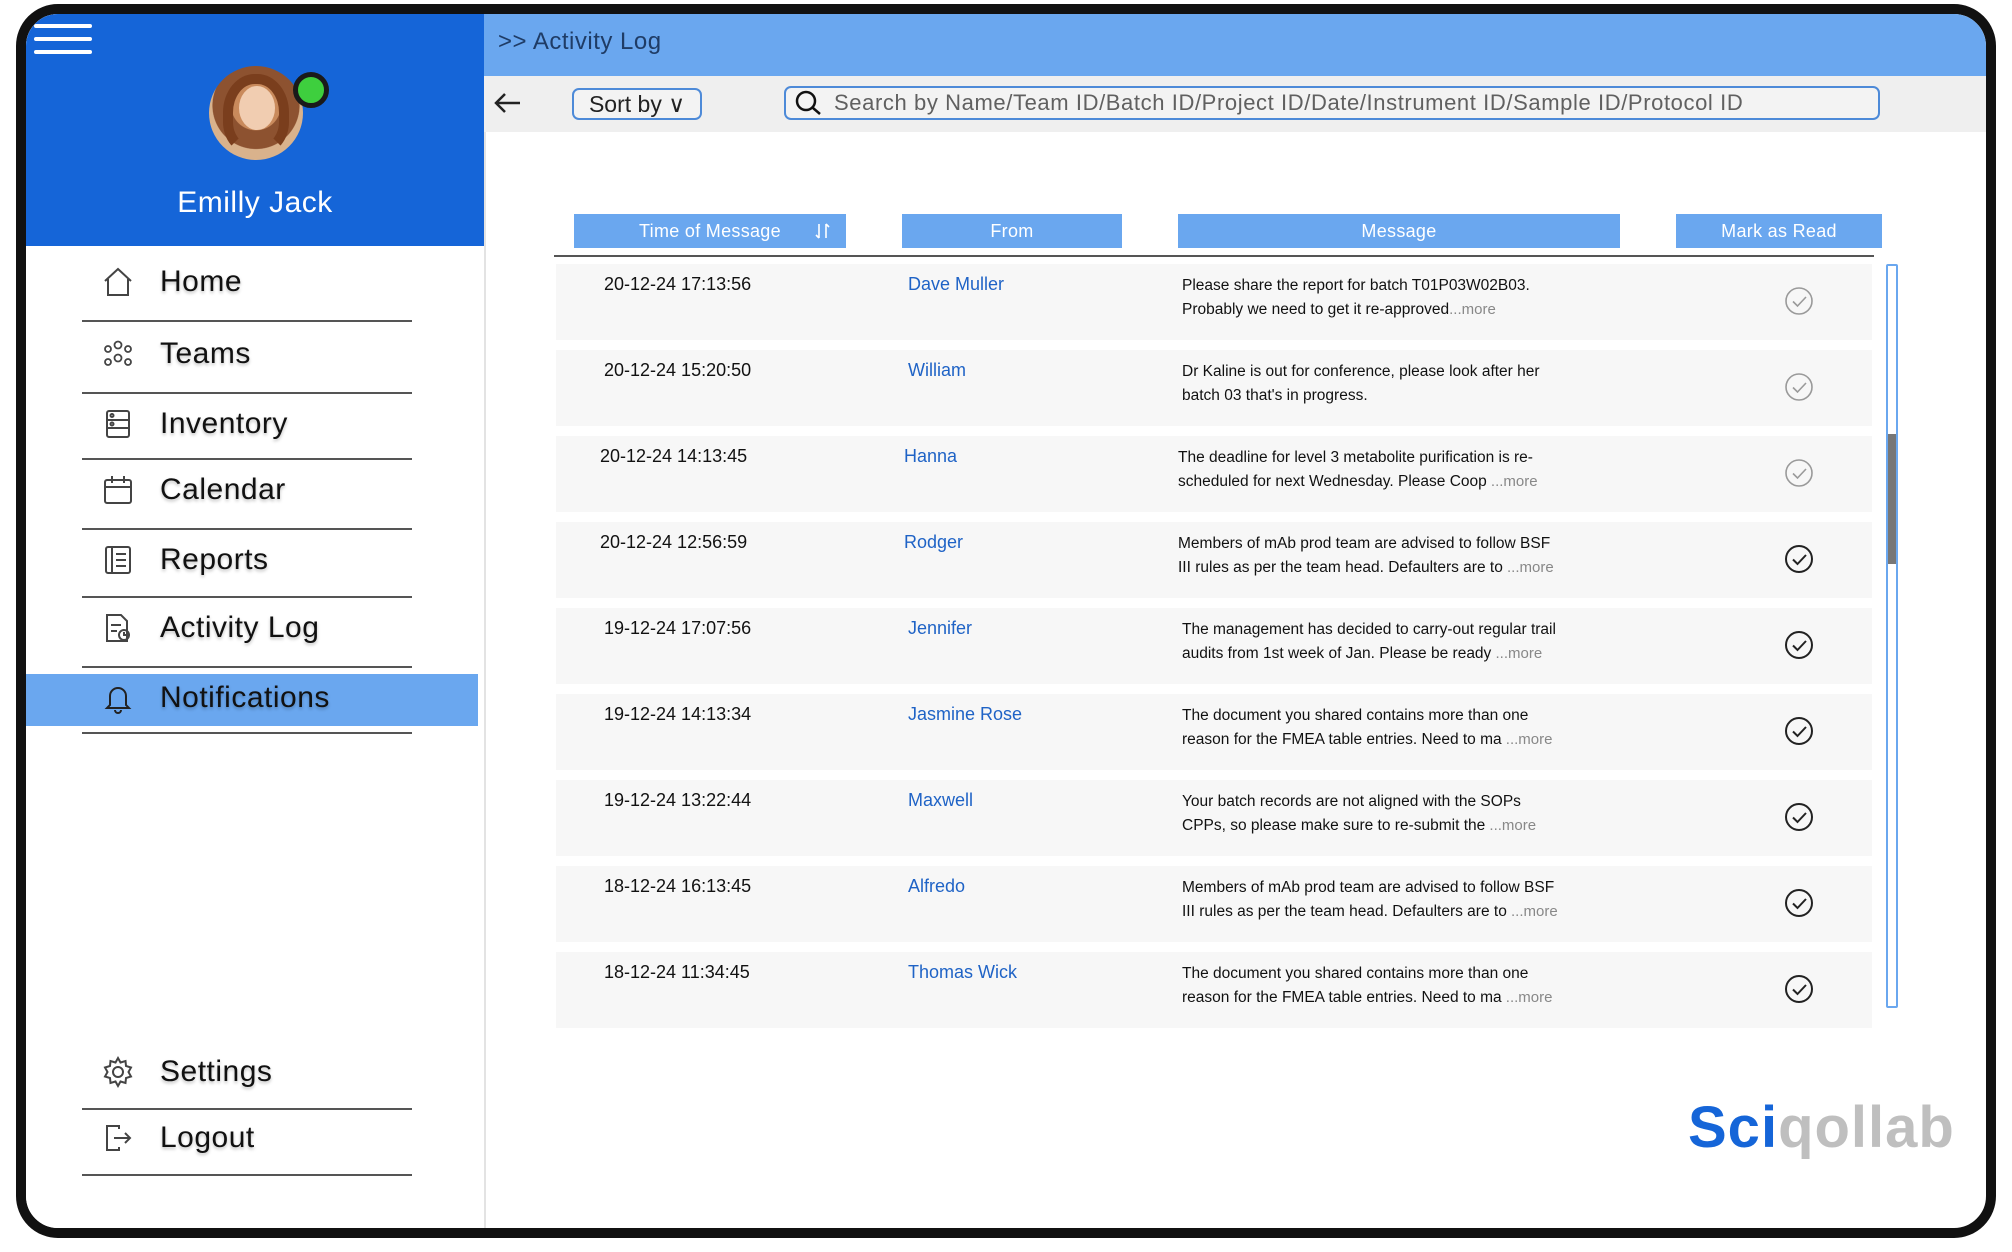  I want to click on sidebar-item-inventory: Inventory, so click(247, 424).